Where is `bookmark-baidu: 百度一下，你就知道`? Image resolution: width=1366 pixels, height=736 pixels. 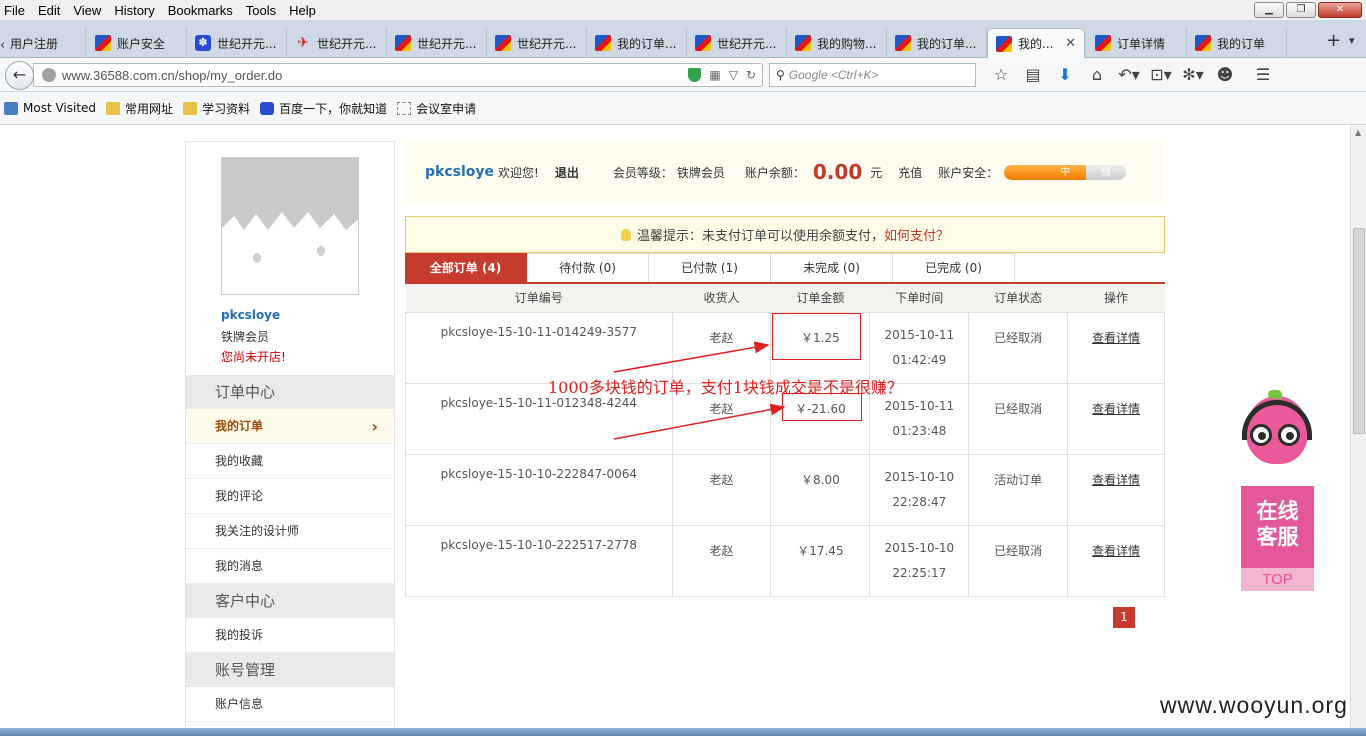
bookmark-baidu: 百度一下，你就知道 is located at coordinates (323, 108).